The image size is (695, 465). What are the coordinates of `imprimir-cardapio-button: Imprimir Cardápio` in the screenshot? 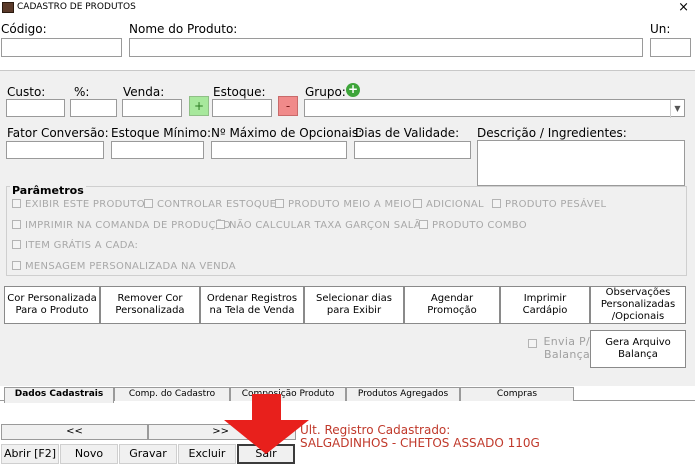 It's located at (545, 305).